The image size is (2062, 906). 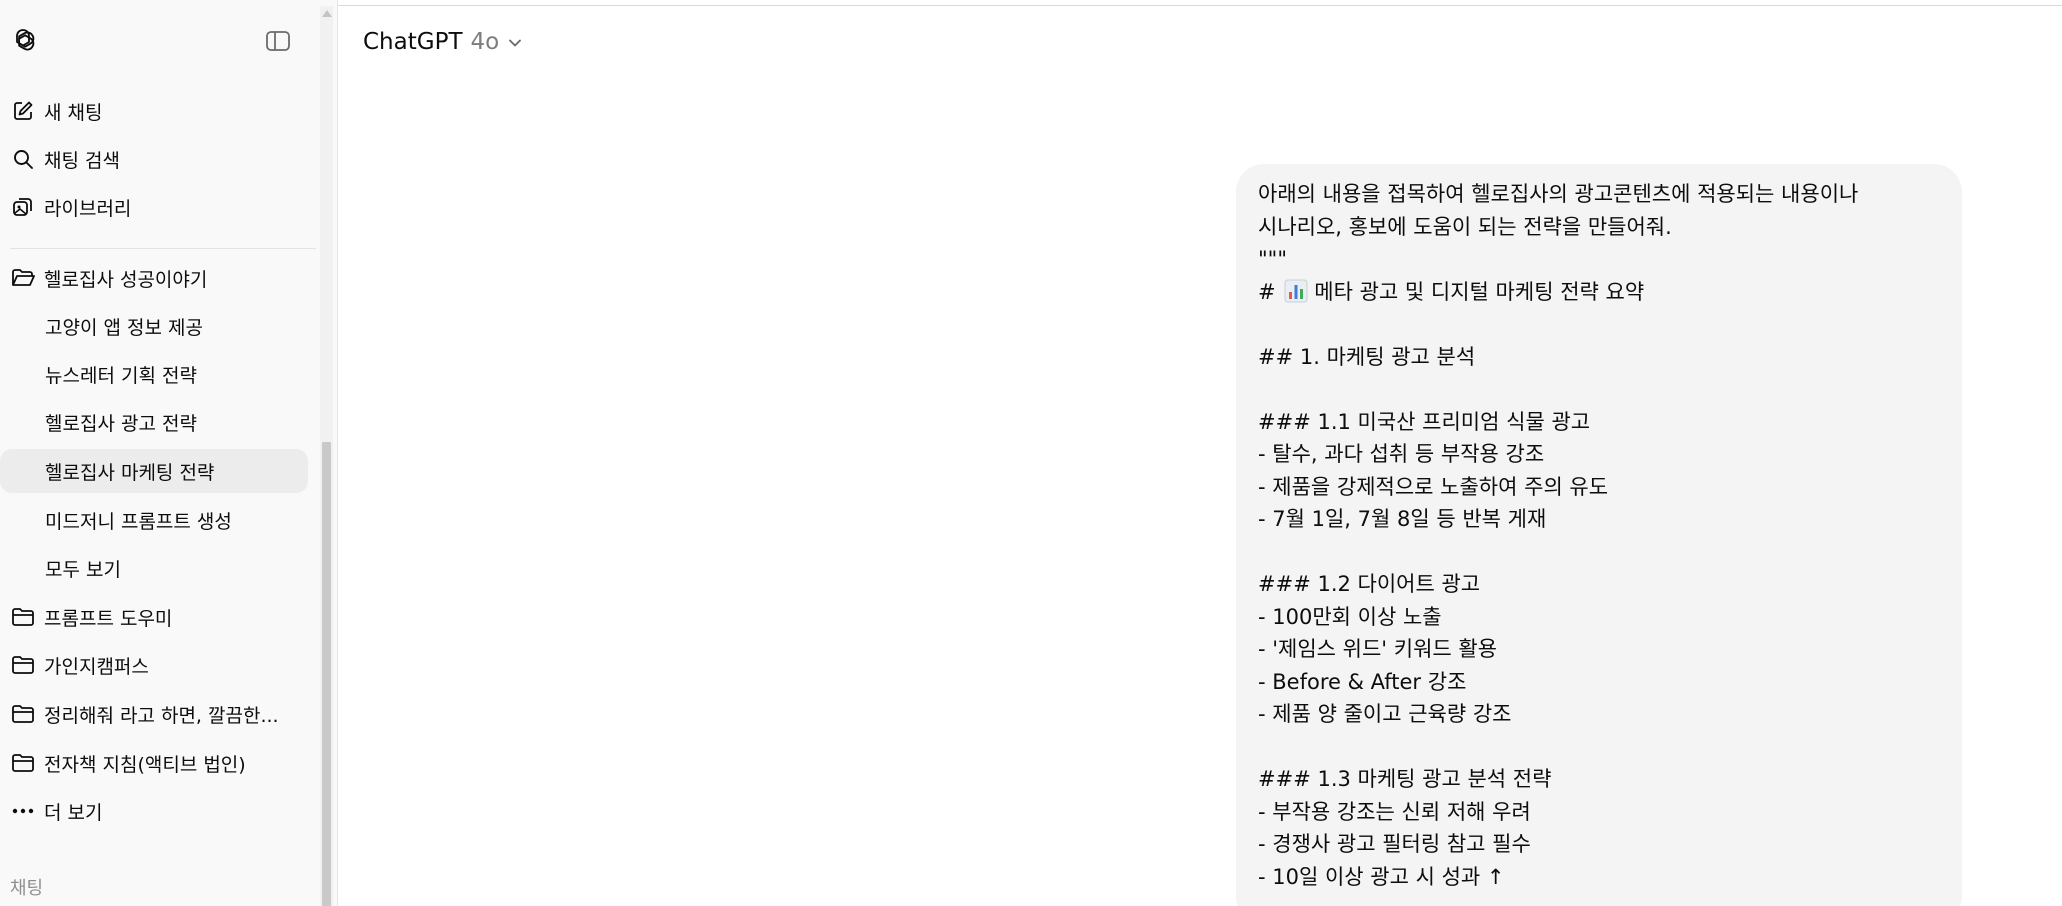 I want to click on message-line: ### 1.2 다이어트 광고, so click(x=1369, y=584).